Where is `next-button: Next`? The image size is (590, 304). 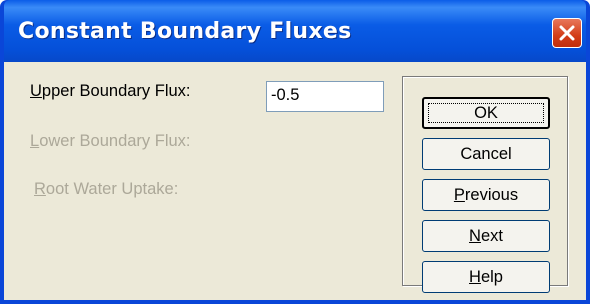
next-button: Next is located at coordinates (486, 236).